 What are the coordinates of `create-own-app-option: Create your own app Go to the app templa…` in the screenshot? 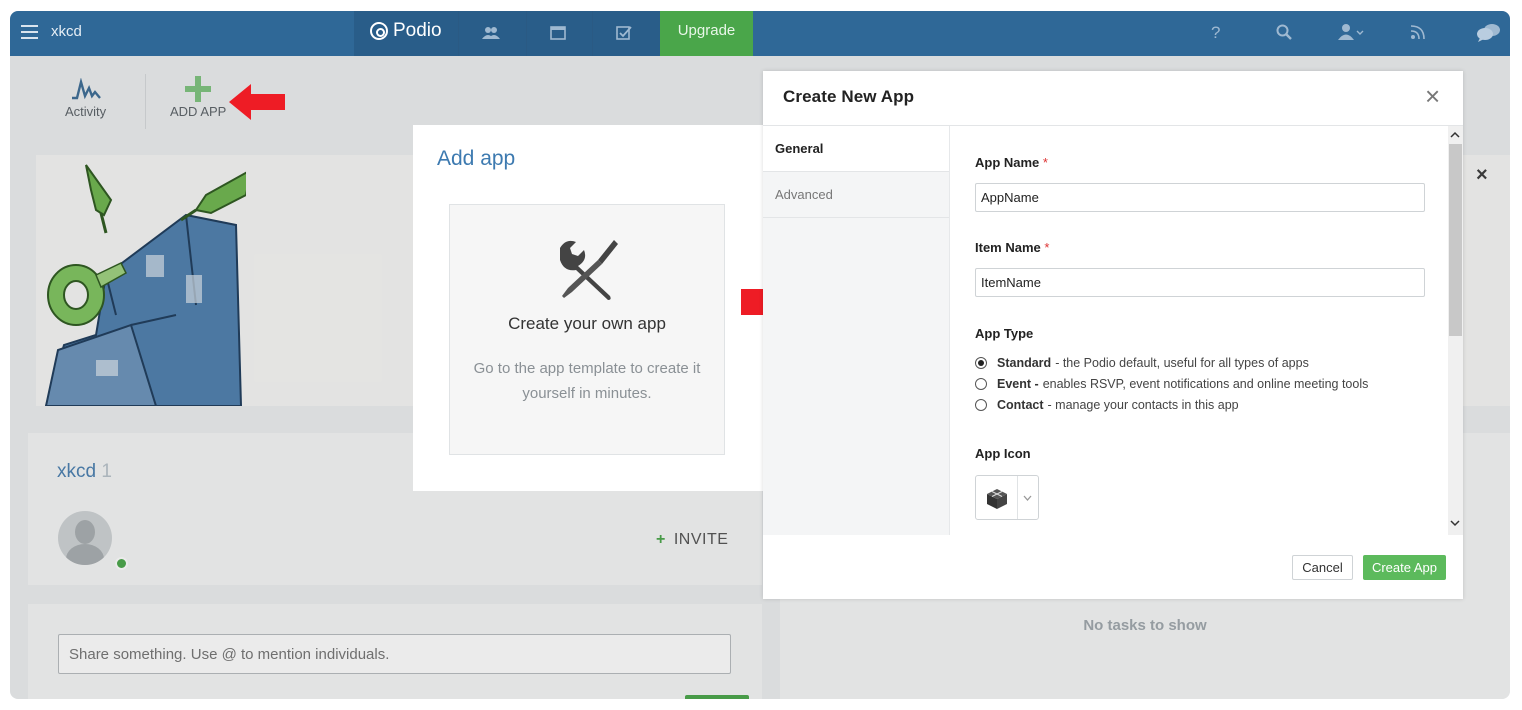 It's located at (587, 329).